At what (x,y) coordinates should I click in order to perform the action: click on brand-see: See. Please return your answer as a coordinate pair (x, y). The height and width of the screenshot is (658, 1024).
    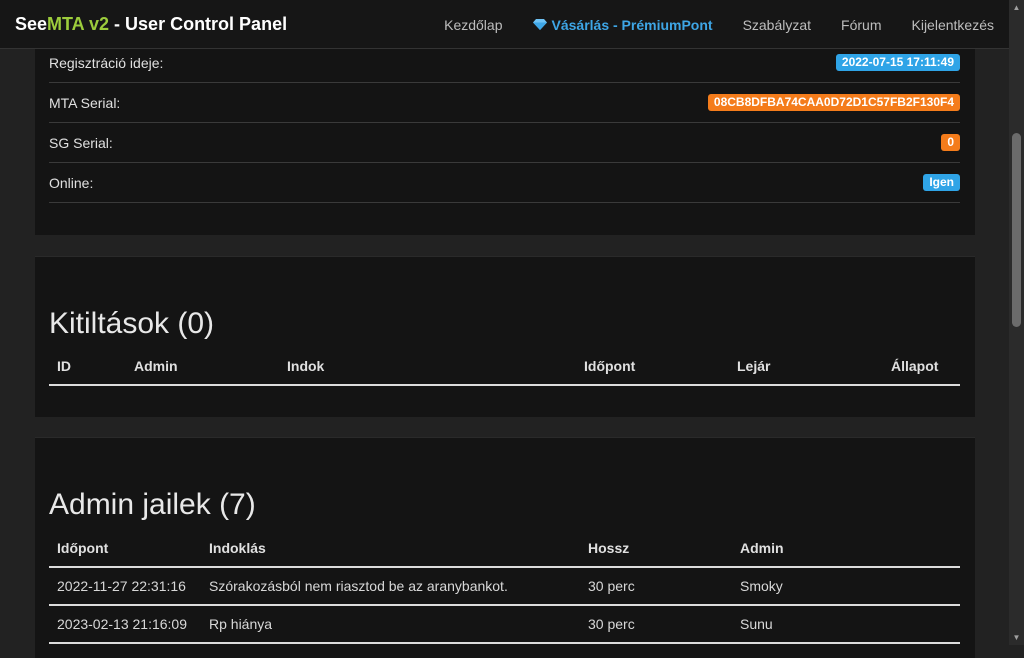
    Looking at the image, I should click on (31, 23).